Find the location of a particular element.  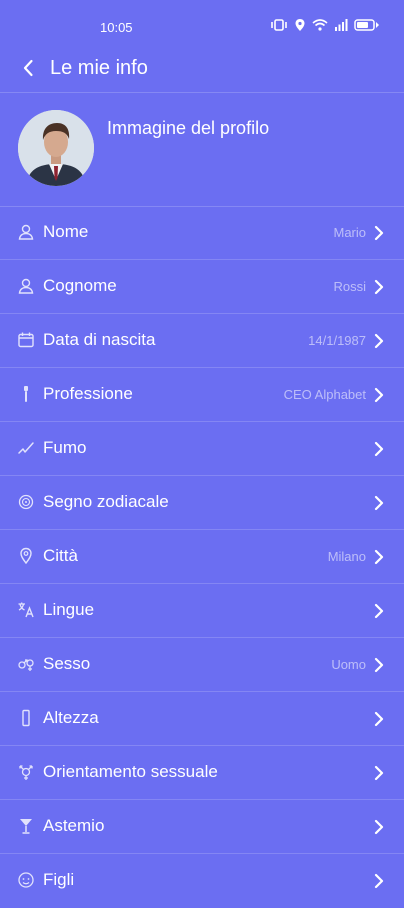

row-value: CEO Alphabet is located at coordinates (324, 394).